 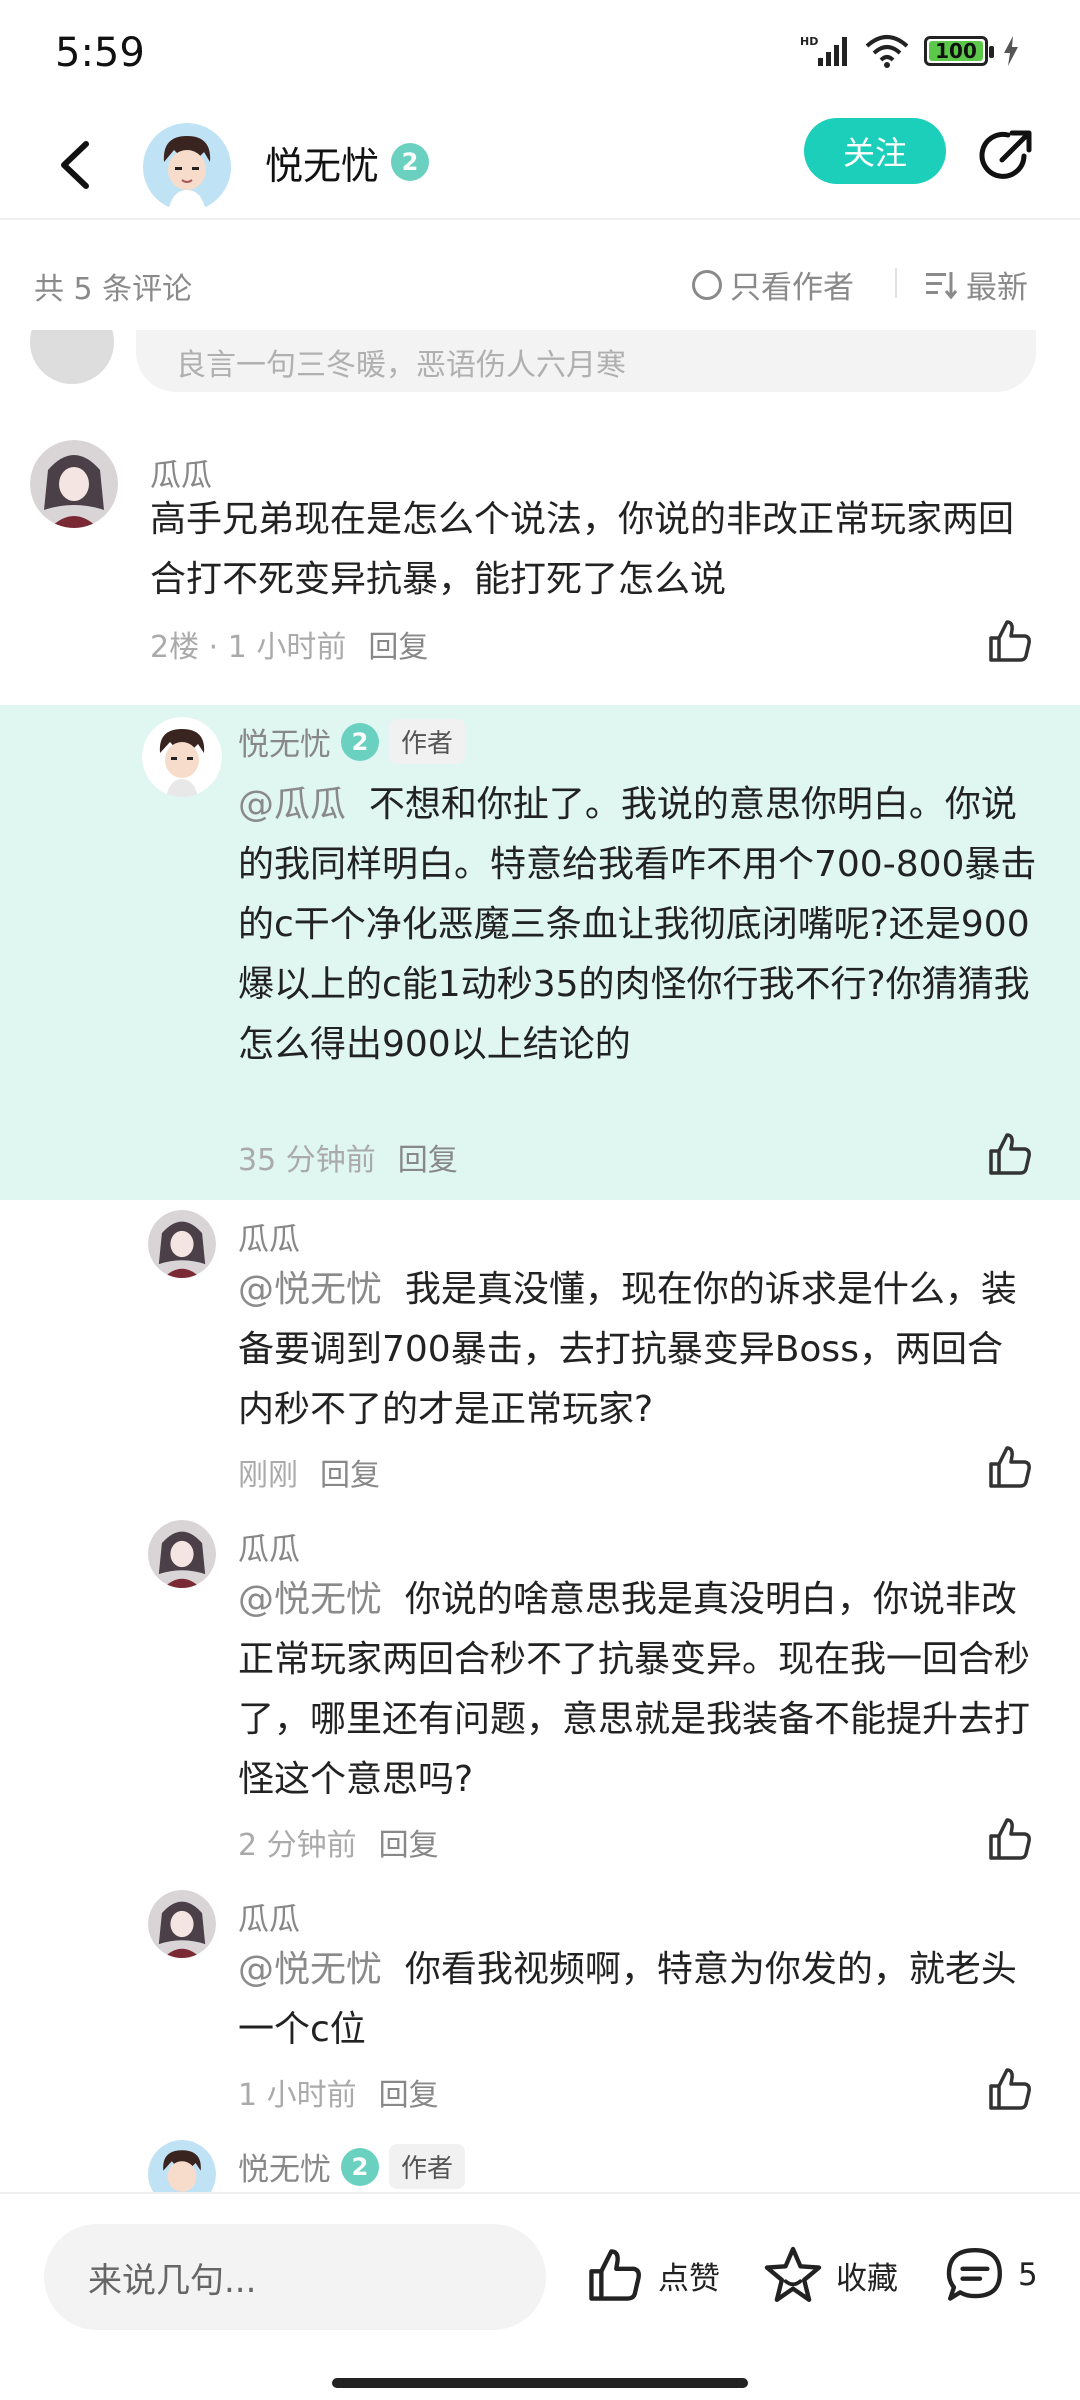 What do you see at coordinates (586, 361) in the screenshot?
I see `previous-comment-text: 良言一句三冬暖，恶语伤人六月寒` at bounding box center [586, 361].